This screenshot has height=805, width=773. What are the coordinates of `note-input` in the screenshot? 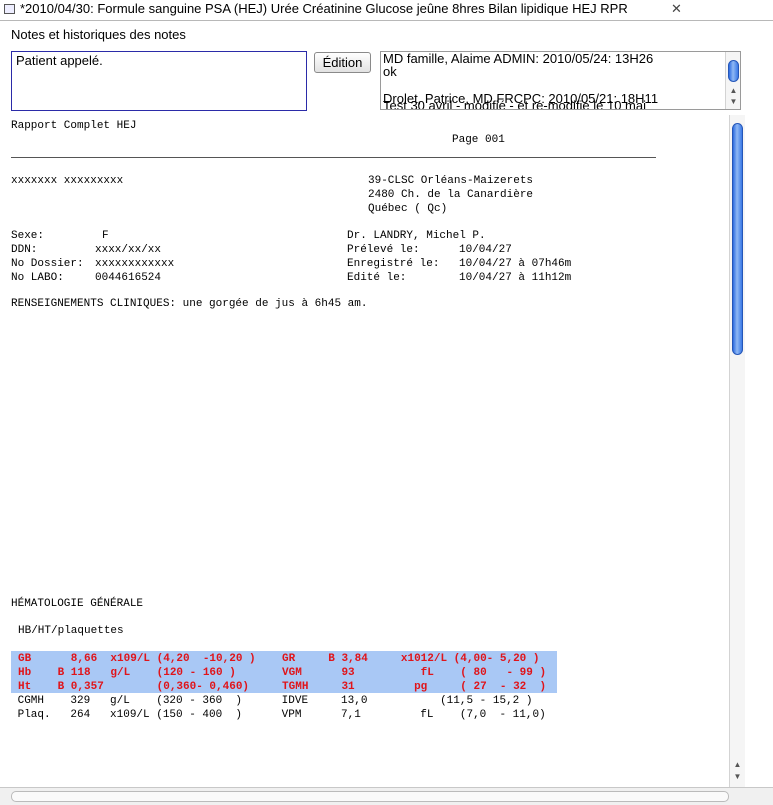 It's located at (159, 81).